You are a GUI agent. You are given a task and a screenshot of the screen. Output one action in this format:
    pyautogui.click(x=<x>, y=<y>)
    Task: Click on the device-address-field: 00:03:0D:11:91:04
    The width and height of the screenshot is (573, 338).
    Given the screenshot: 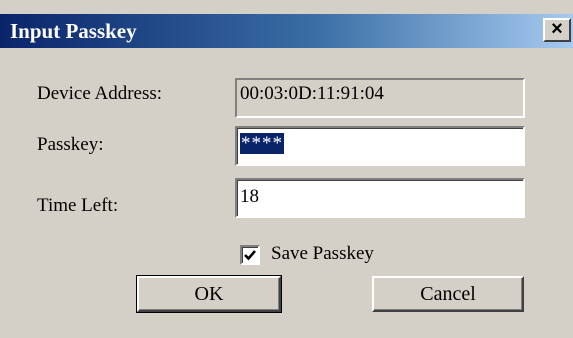 What is the action you would take?
    pyautogui.click(x=380, y=98)
    